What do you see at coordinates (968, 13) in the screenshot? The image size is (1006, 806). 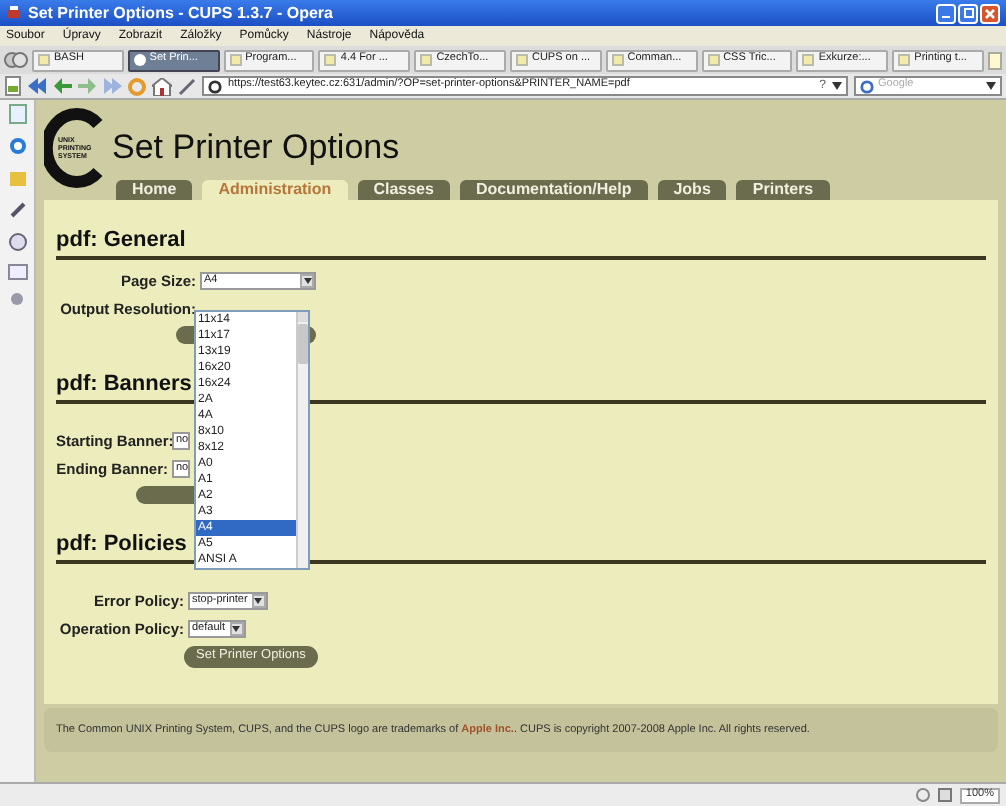 I see `maximize-button` at bounding box center [968, 13].